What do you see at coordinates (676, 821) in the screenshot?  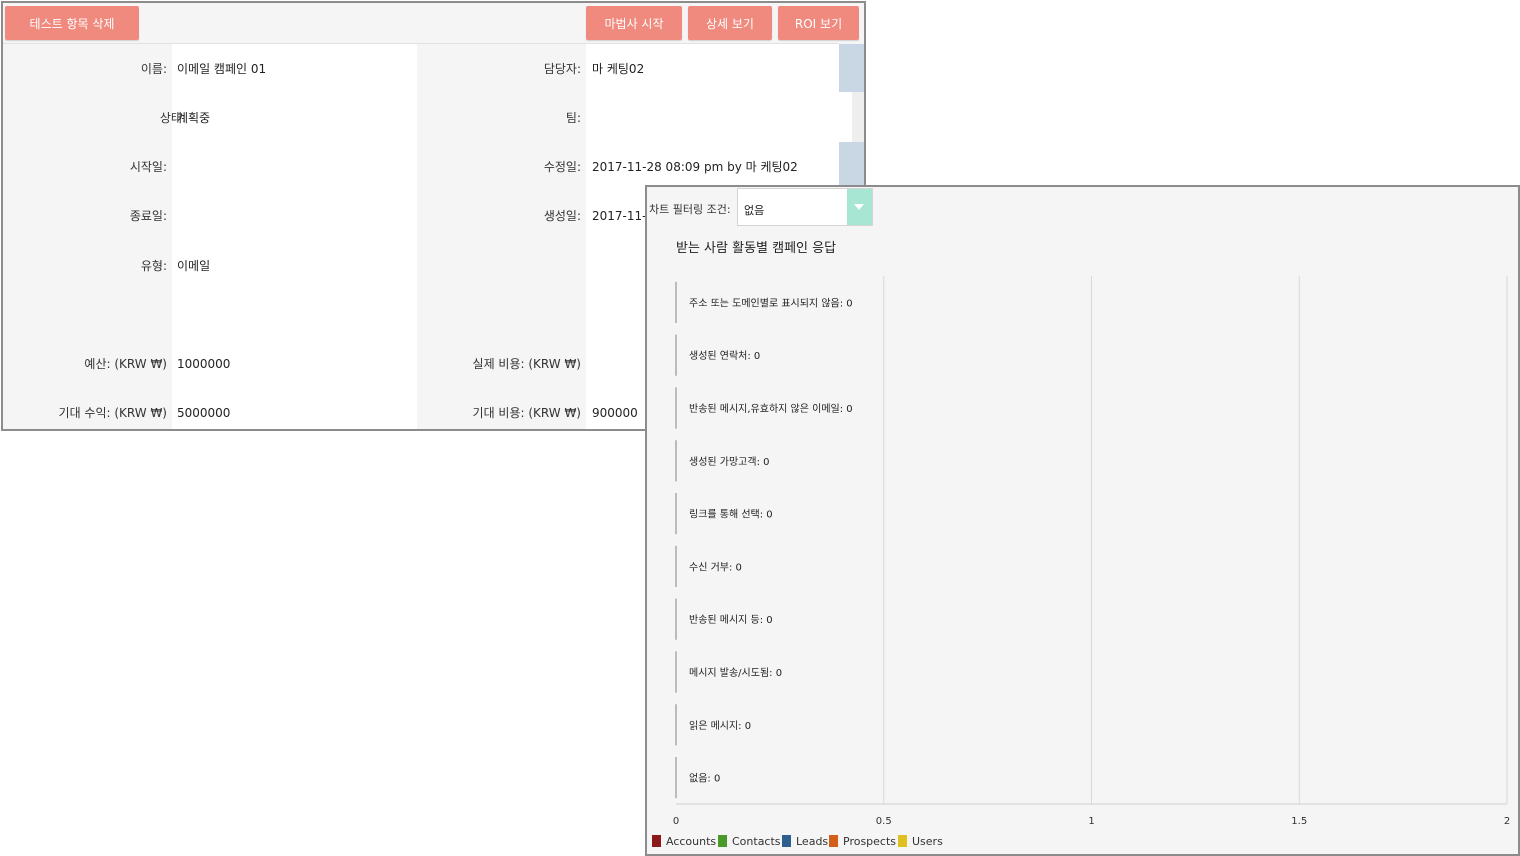 I see `x-tick-label: 0` at bounding box center [676, 821].